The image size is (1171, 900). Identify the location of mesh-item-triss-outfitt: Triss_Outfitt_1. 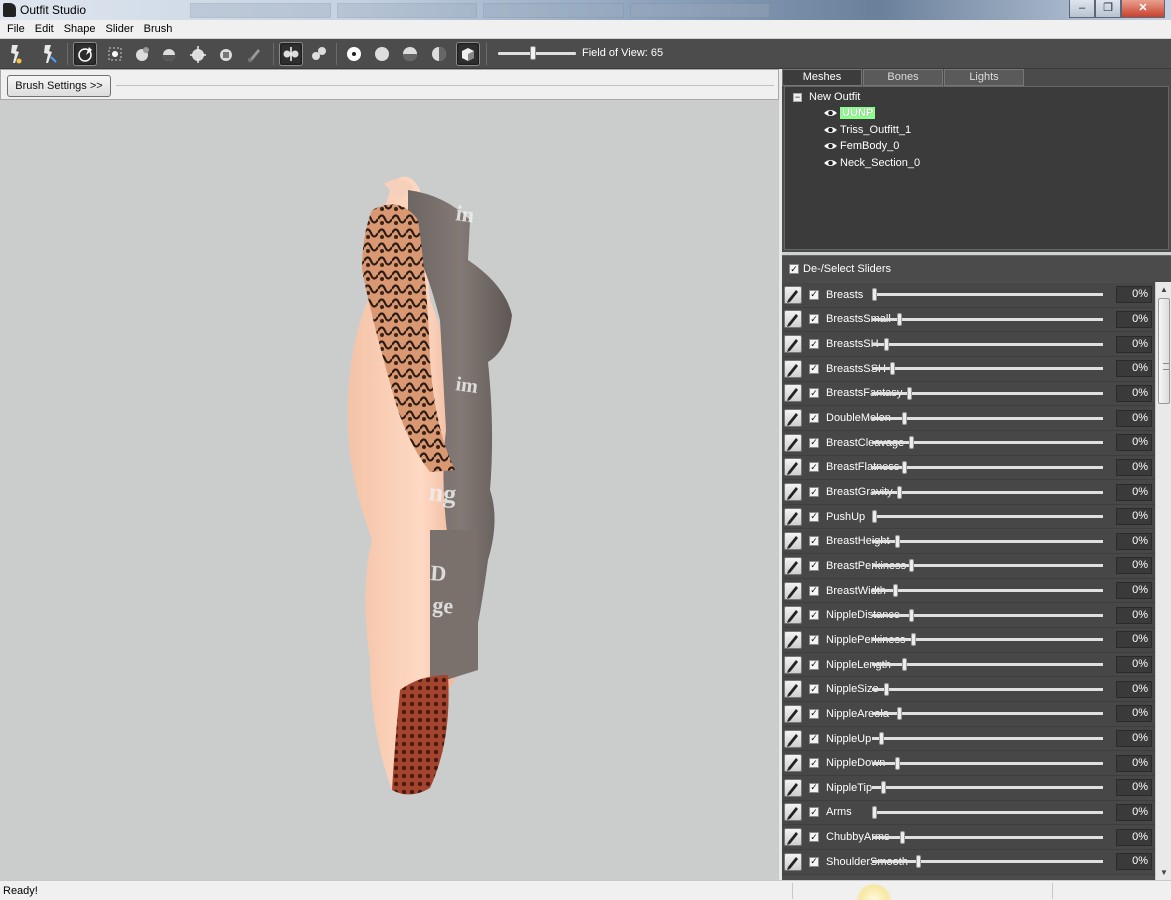
(867, 130).